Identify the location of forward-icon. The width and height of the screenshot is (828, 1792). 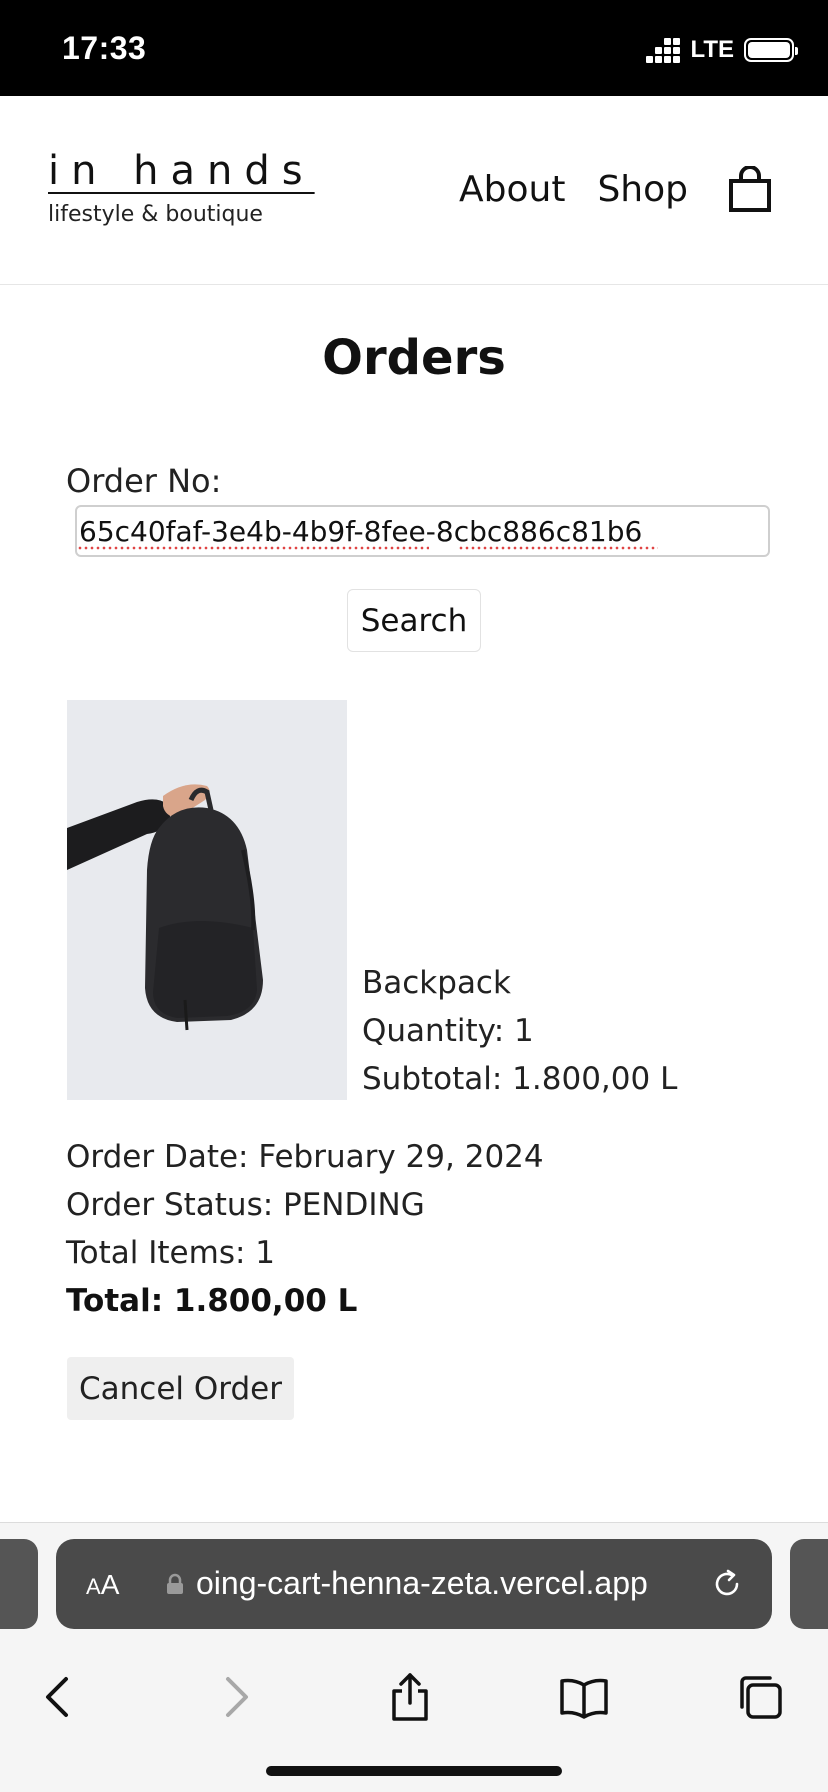
(236, 1697).